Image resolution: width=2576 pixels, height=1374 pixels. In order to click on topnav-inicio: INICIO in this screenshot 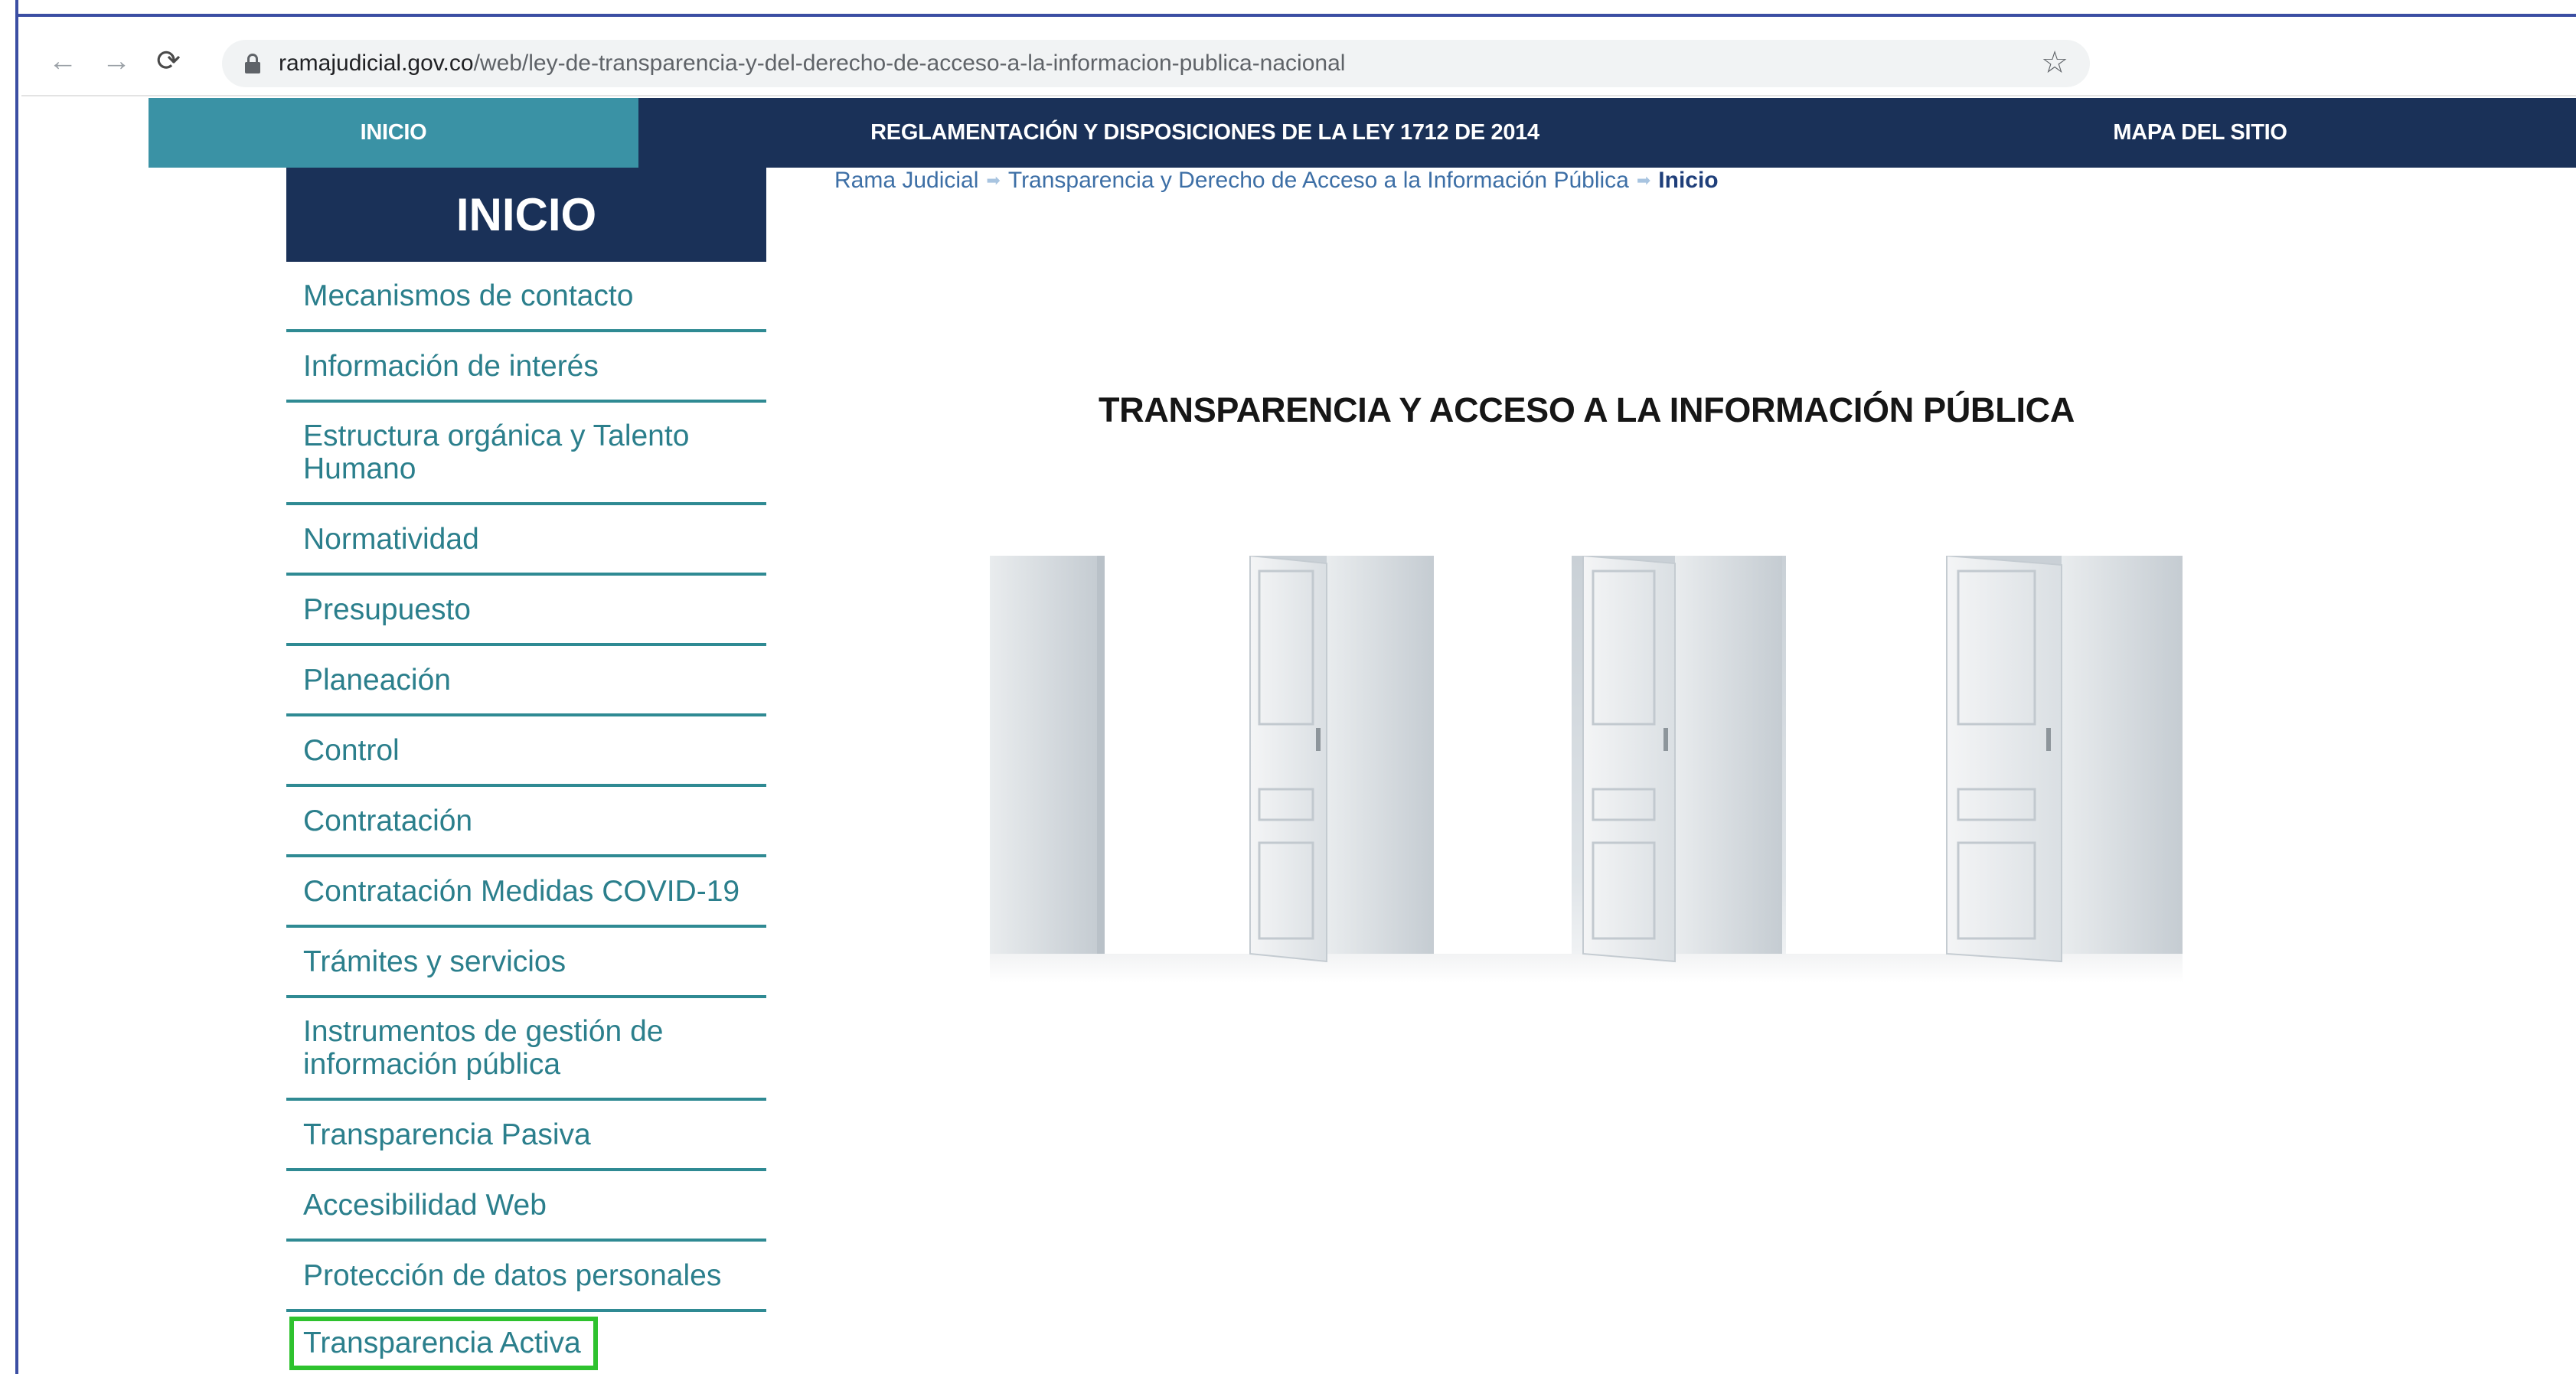, I will do `click(394, 133)`.